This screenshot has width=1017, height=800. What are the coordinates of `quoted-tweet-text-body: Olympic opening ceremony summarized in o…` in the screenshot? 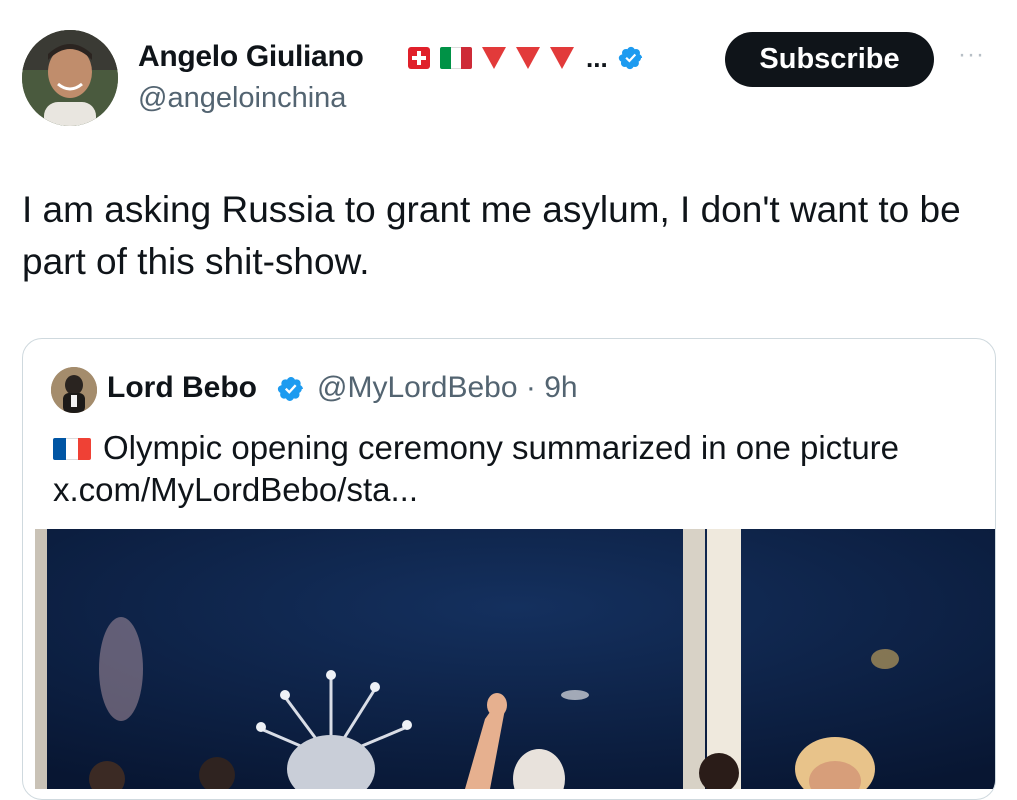 It's located at (501, 447).